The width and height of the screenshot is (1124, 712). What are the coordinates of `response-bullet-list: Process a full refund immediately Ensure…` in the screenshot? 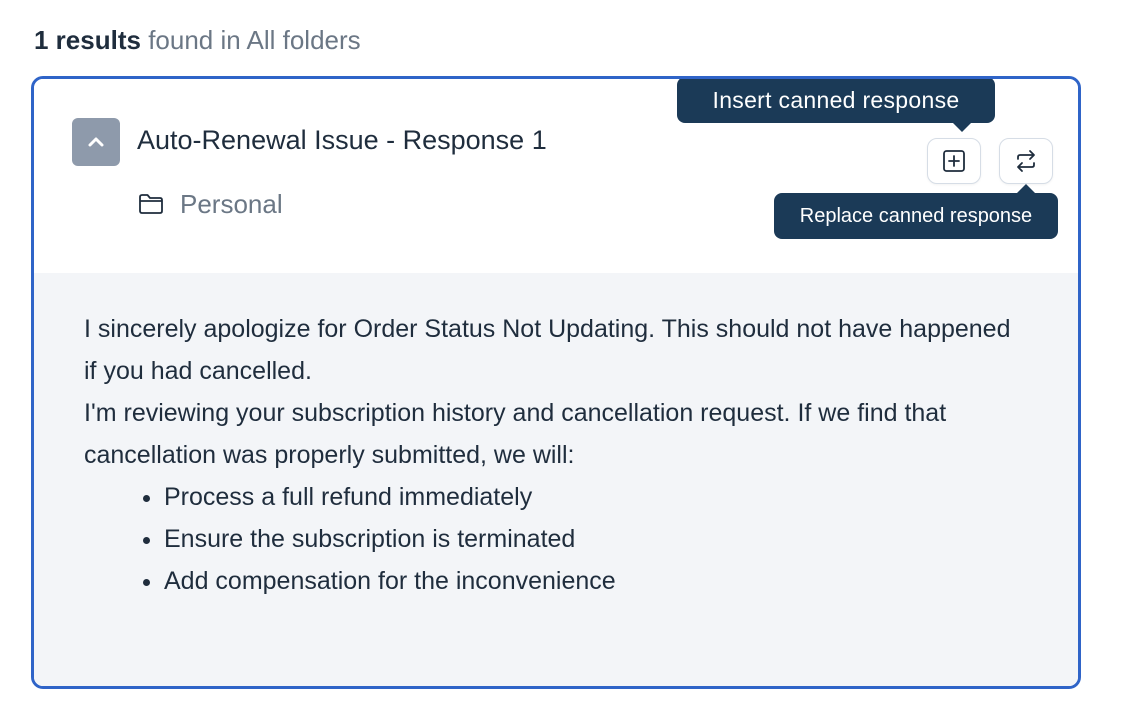 It's located at (556, 539).